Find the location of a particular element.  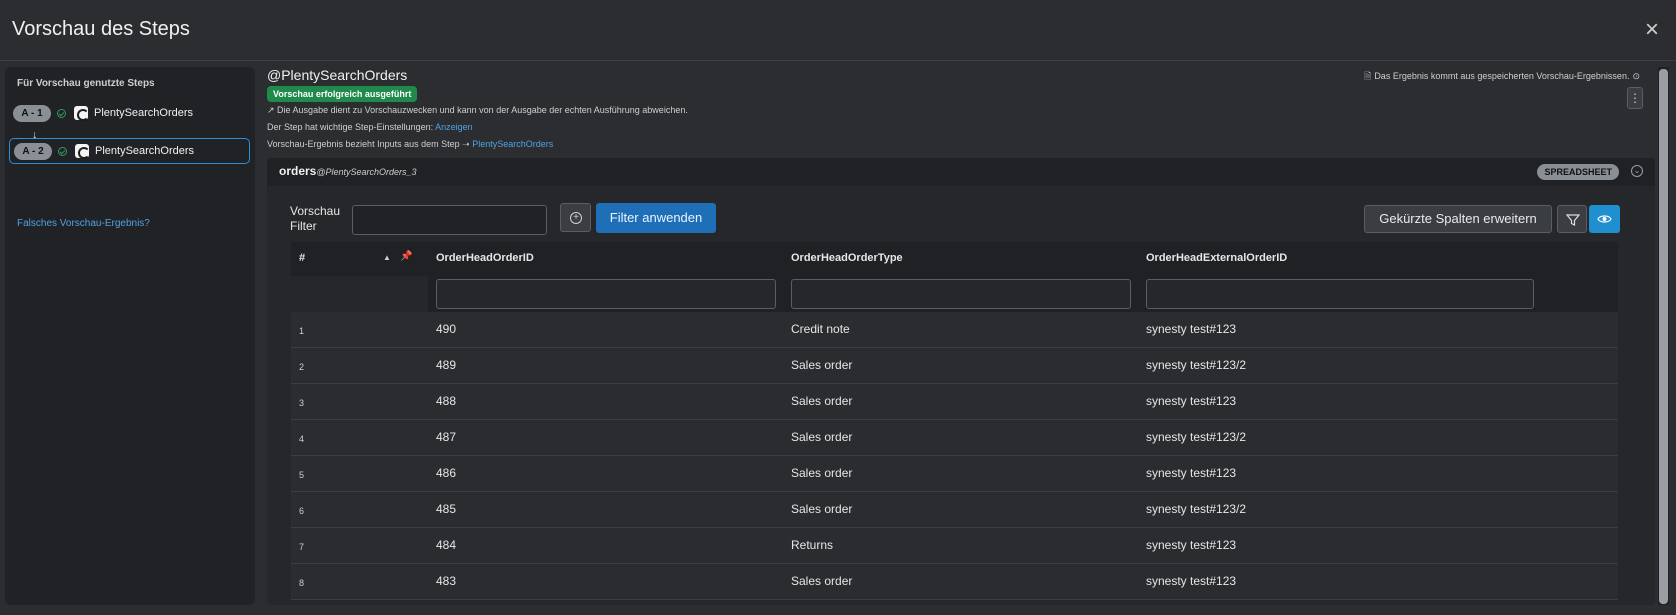

input-step-link: PlentySearchOrders is located at coordinates (512, 144).